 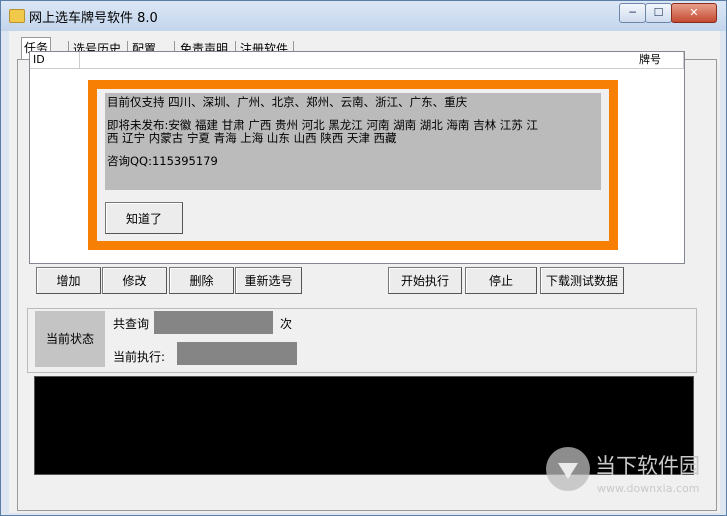 What do you see at coordinates (237, 353) in the screenshot?
I see `current-exec-value` at bounding box center [237, 353].